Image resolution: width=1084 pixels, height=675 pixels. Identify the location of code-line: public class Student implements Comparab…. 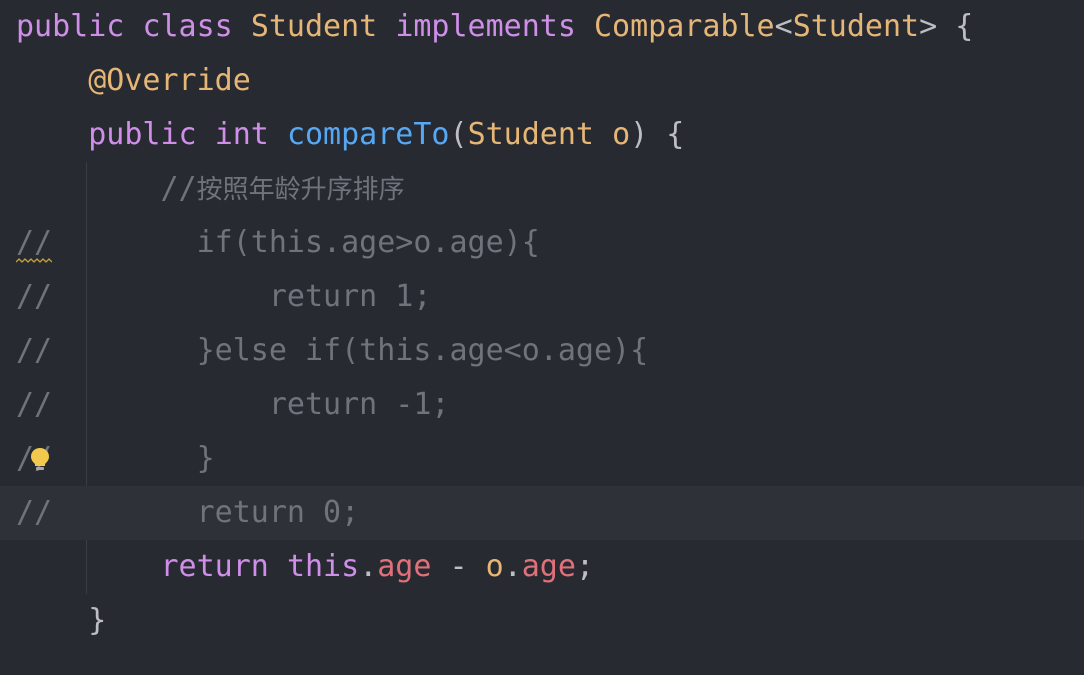
(542, 27).